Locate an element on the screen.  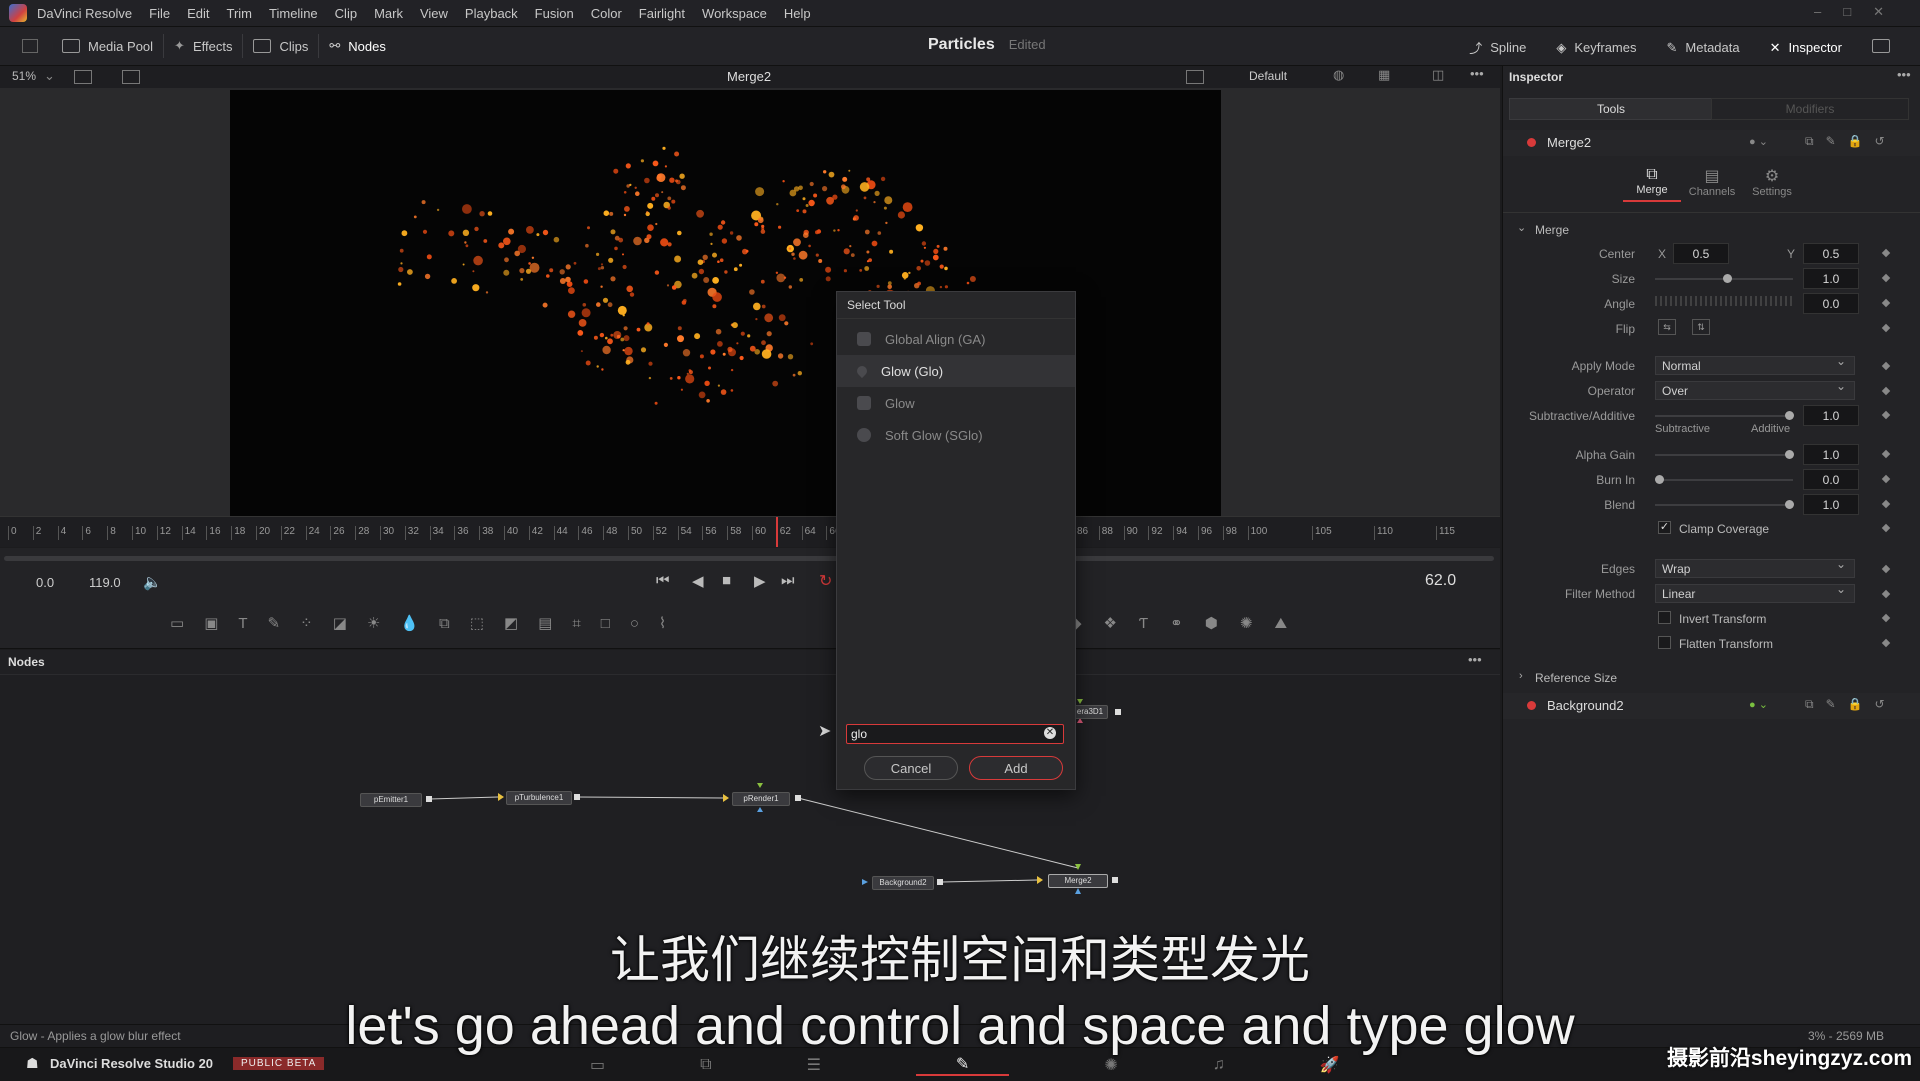
viewer-options-icon: ••• is located at coordinates (1477, 73).